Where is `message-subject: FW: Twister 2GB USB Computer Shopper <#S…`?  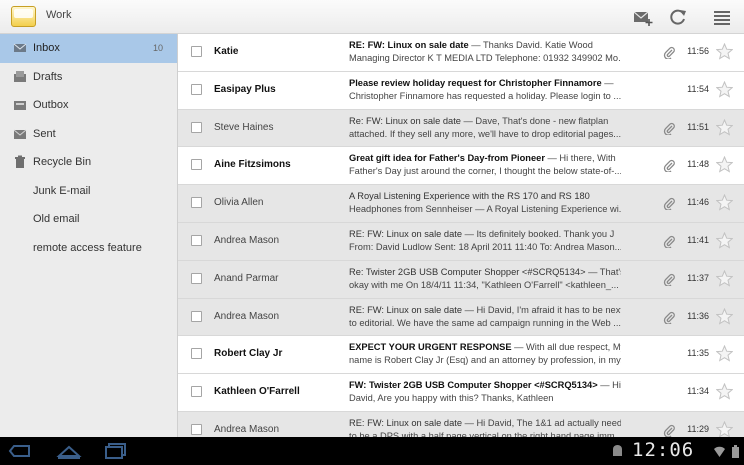
message-subject: FW: Twister 2GB USB Computer Shopper <#S… is located at coordinates (473, 385).